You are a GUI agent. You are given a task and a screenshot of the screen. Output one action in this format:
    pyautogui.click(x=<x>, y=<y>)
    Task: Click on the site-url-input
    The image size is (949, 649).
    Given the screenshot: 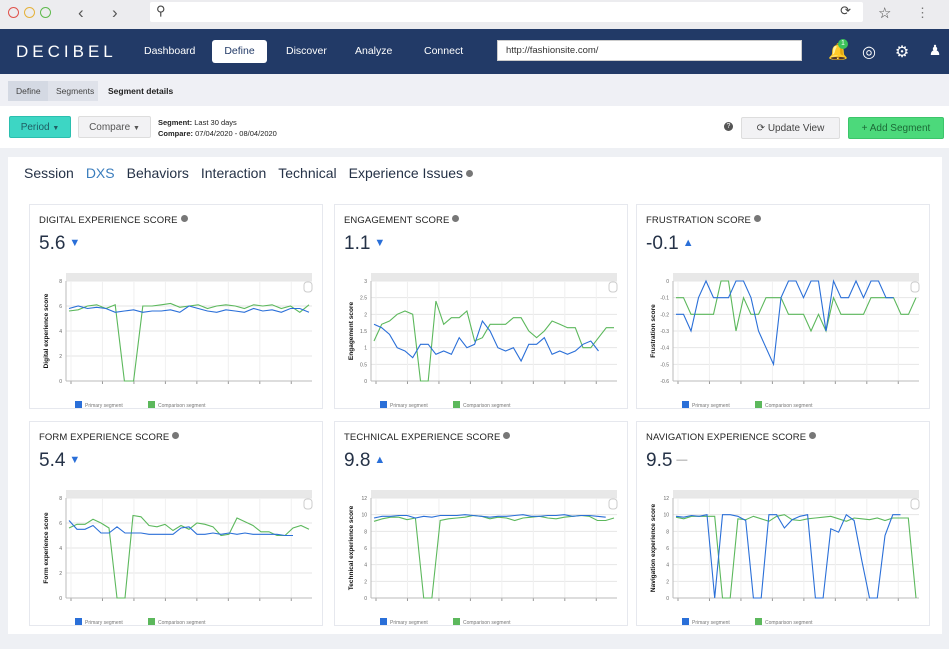 What is the action you would take?
    pyautogui.click(x=649, y=50)
    